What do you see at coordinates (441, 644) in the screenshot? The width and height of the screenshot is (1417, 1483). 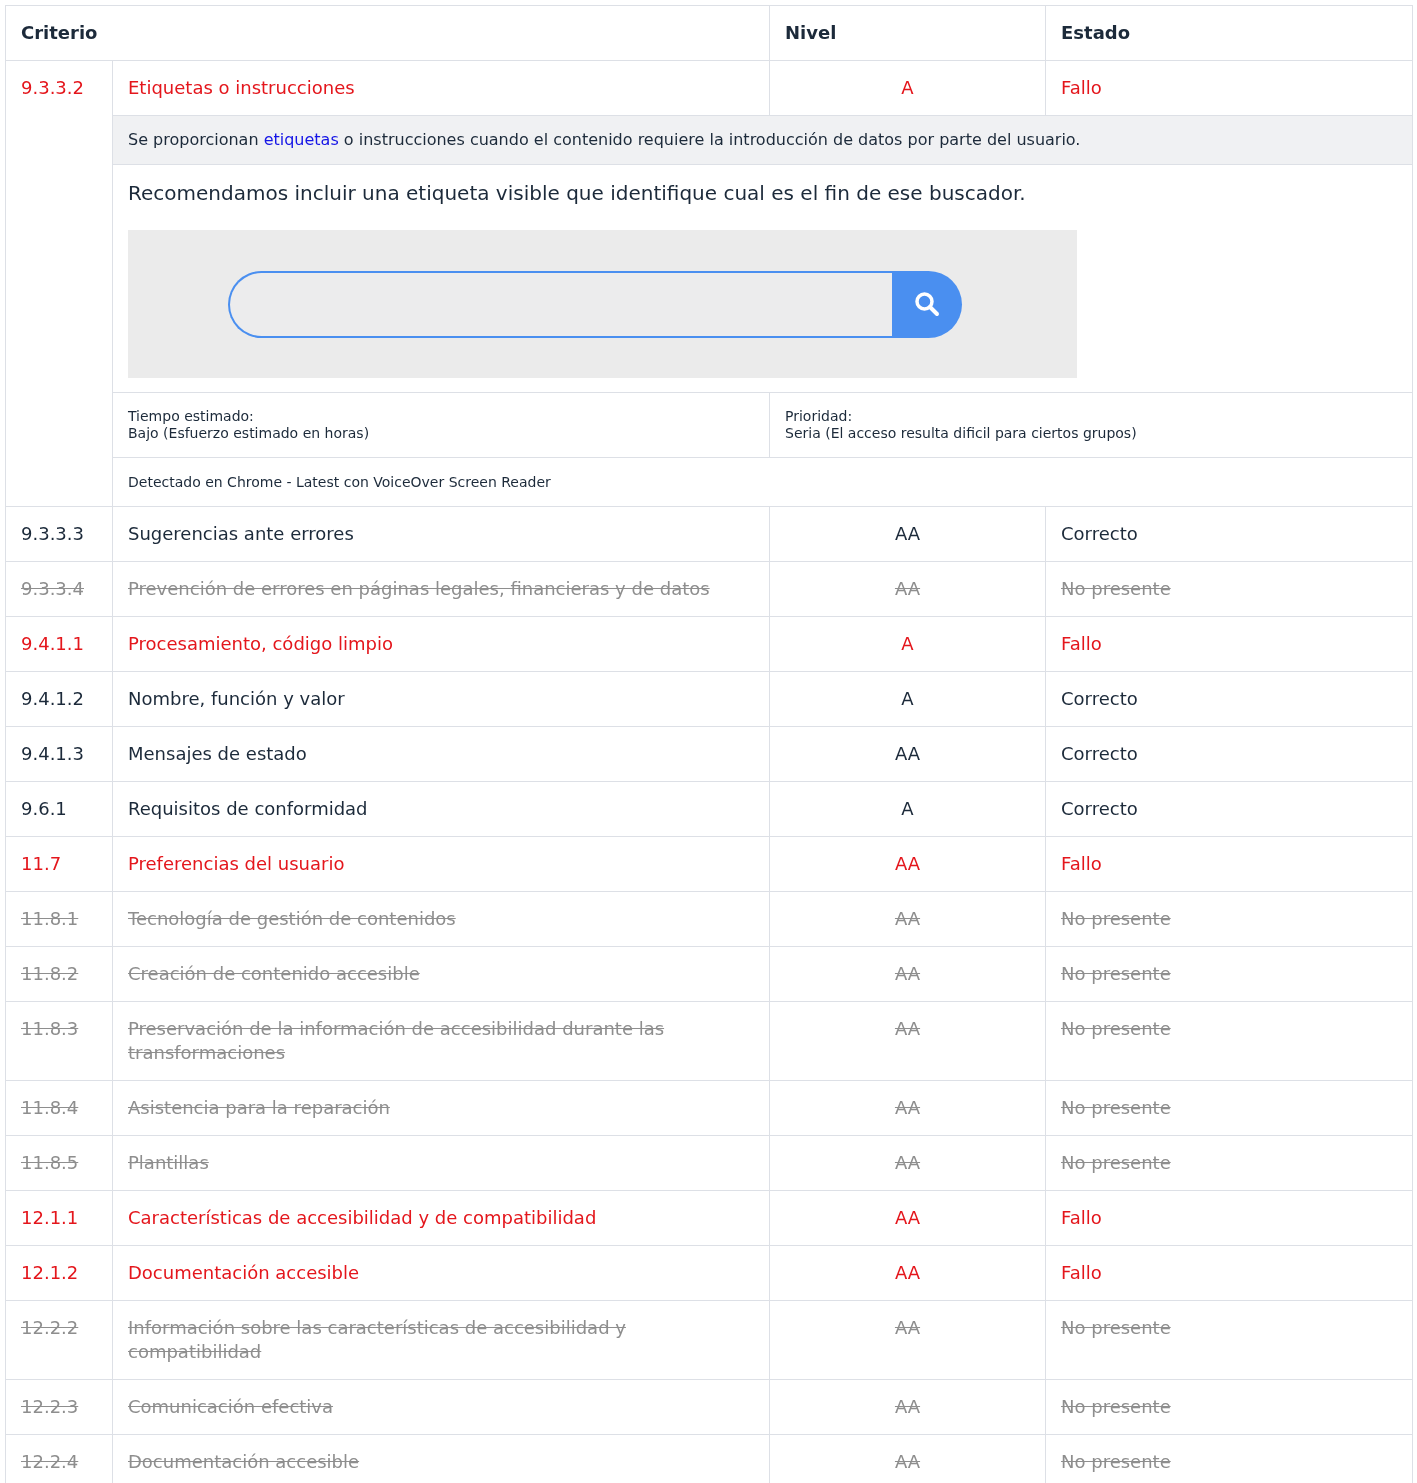 I see `criterion-name: Procesamiento, código limpio` at bounding box center [441, 644].